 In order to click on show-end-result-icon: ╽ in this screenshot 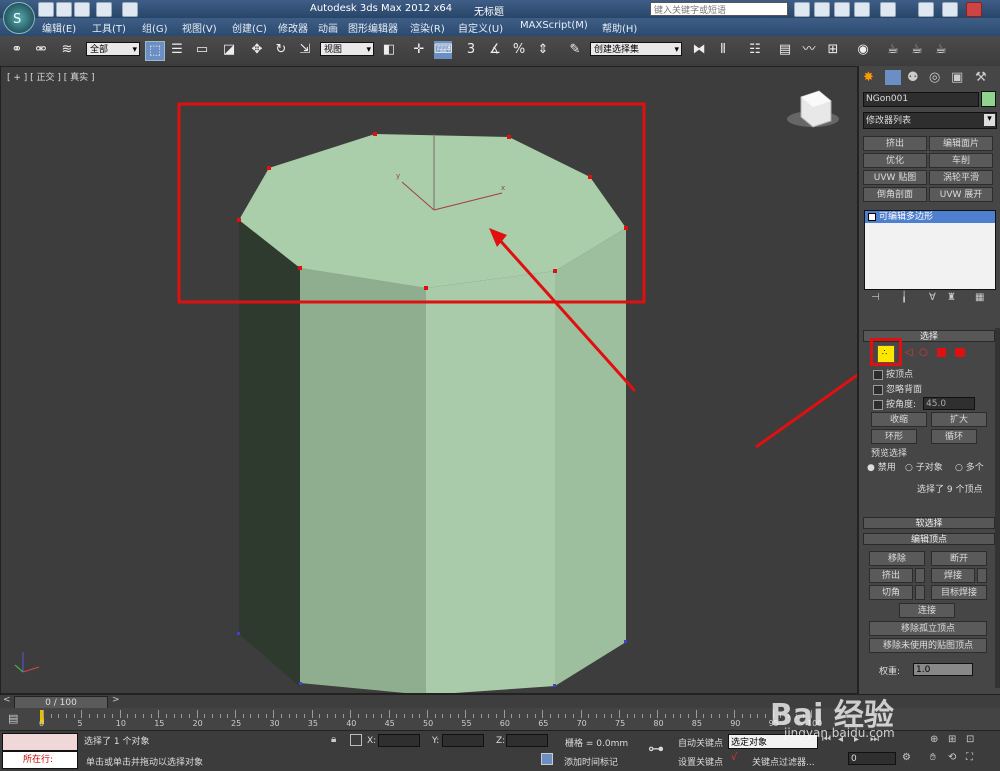, I will do `click(904, 297)`.